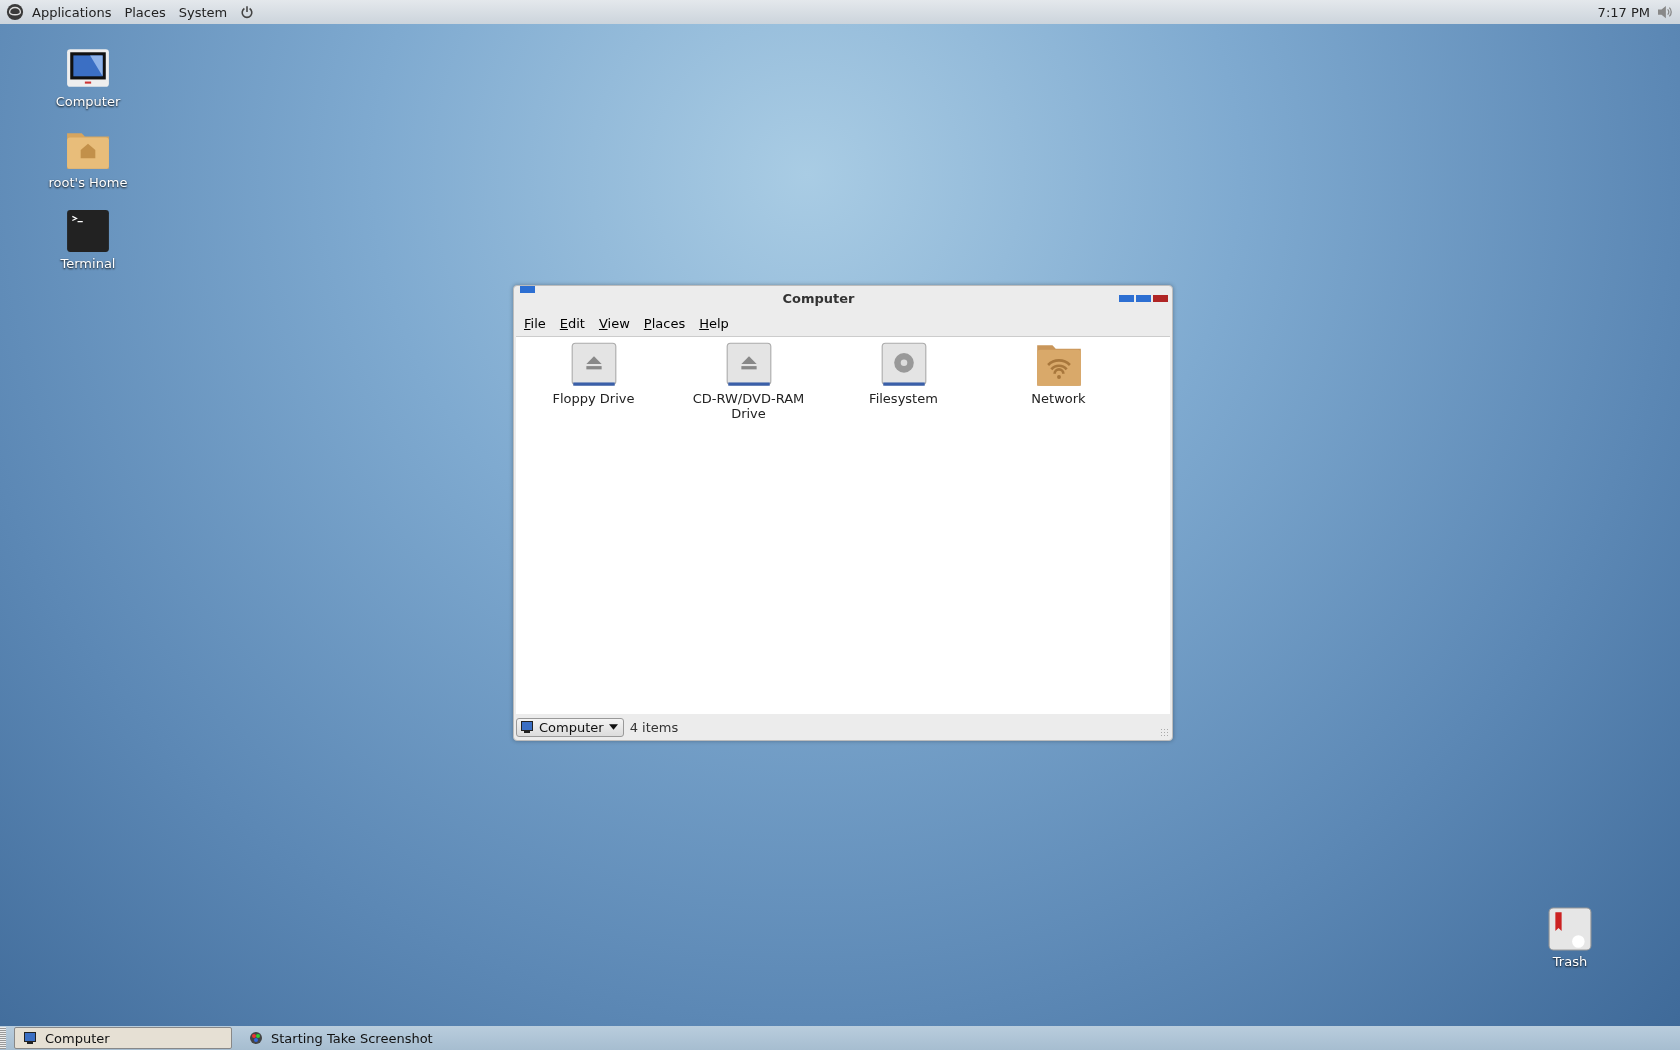 Image resolution: width=1680 pixels, height=1050 pixels. I want to click on taskbar-button: Computer, so click(123, 1038).